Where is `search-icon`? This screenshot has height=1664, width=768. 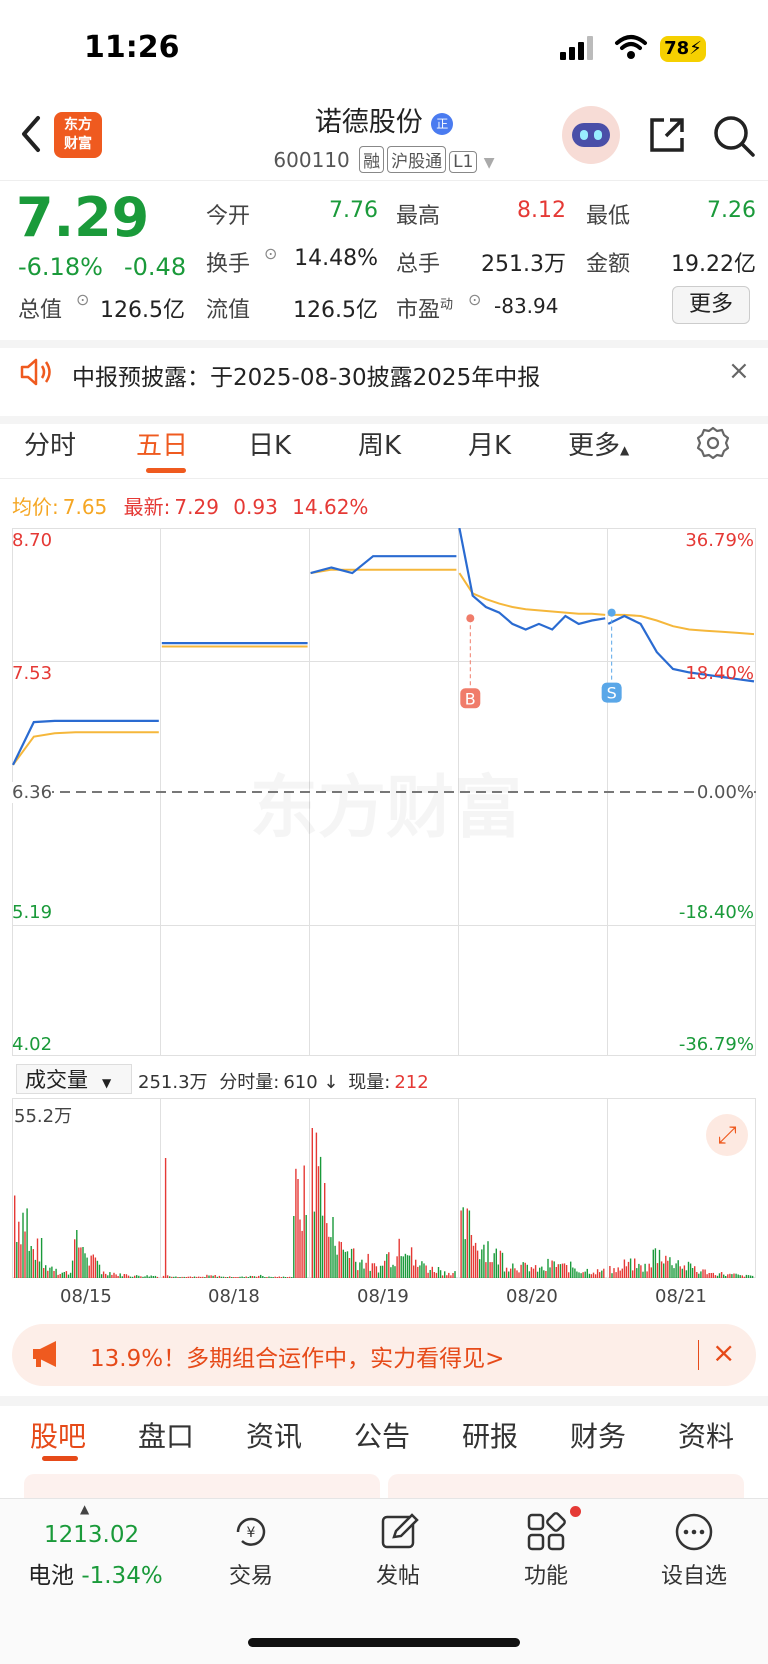
search-icon is located at coordinates (734, 136).